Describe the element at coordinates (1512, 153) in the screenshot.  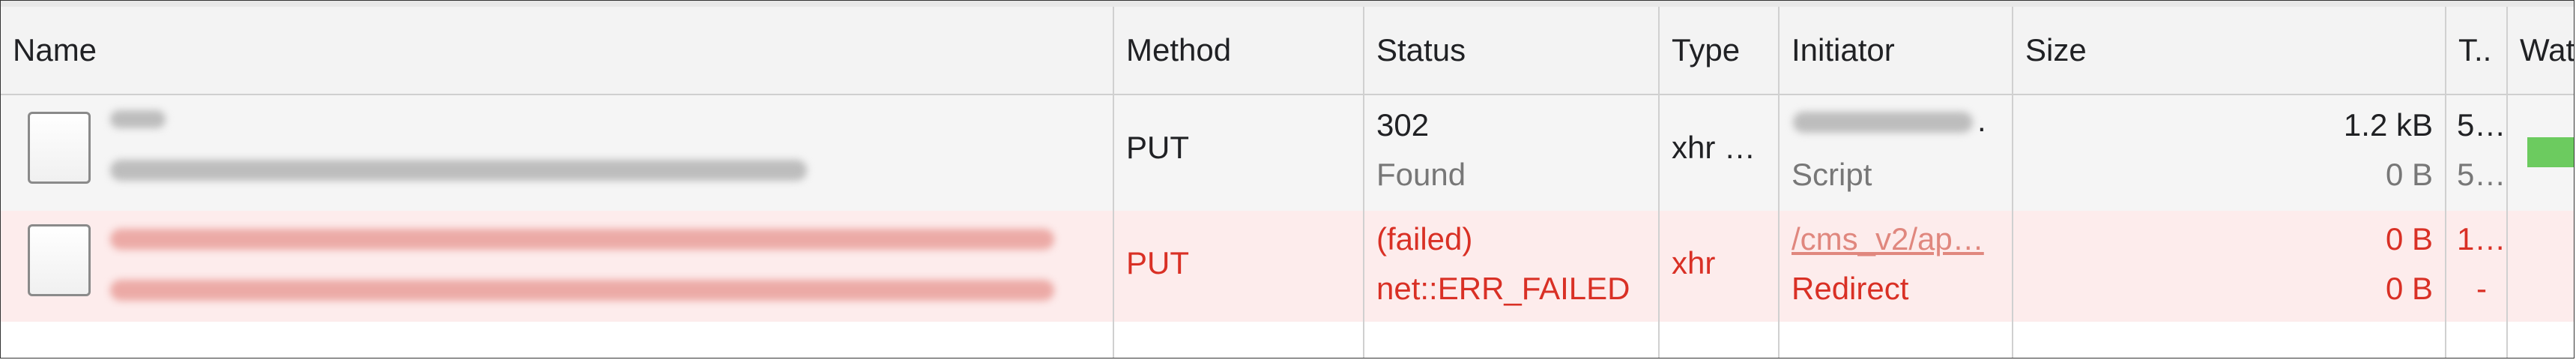
I see `status-cell: 302 Found` at that location.